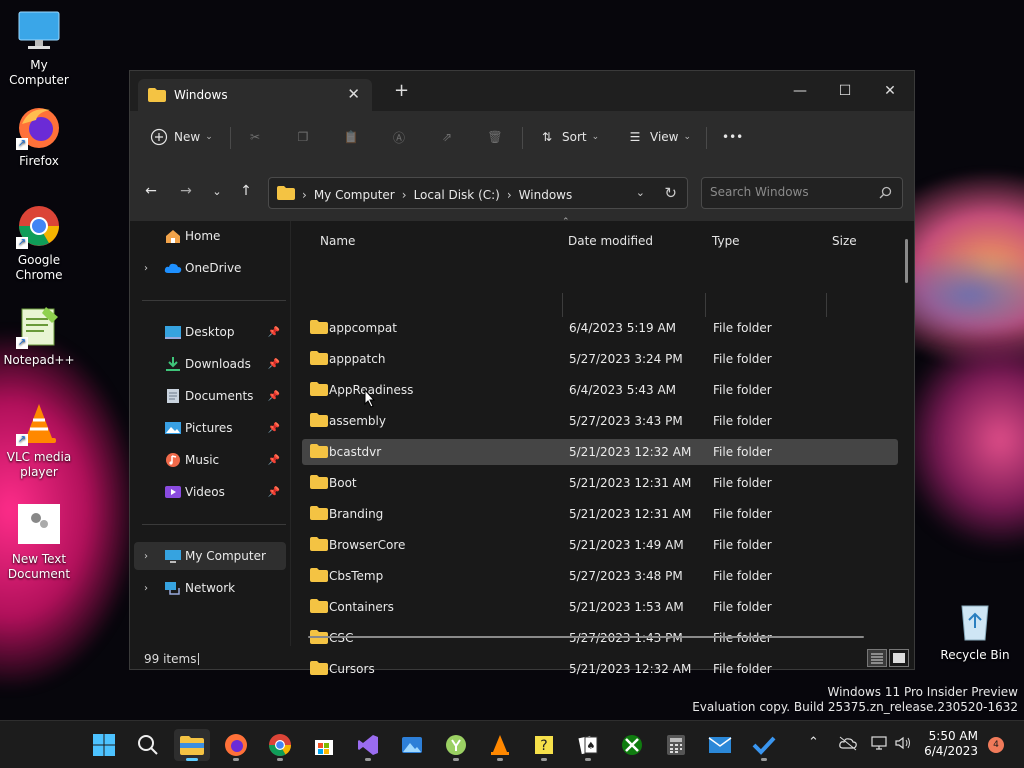 Image resolution: width=1024 pixels, height=768 pixels. What do you see at coordinates (800, 91) in the screenshot?
I see `minimize-button: —` at bounding box center [800, 91].